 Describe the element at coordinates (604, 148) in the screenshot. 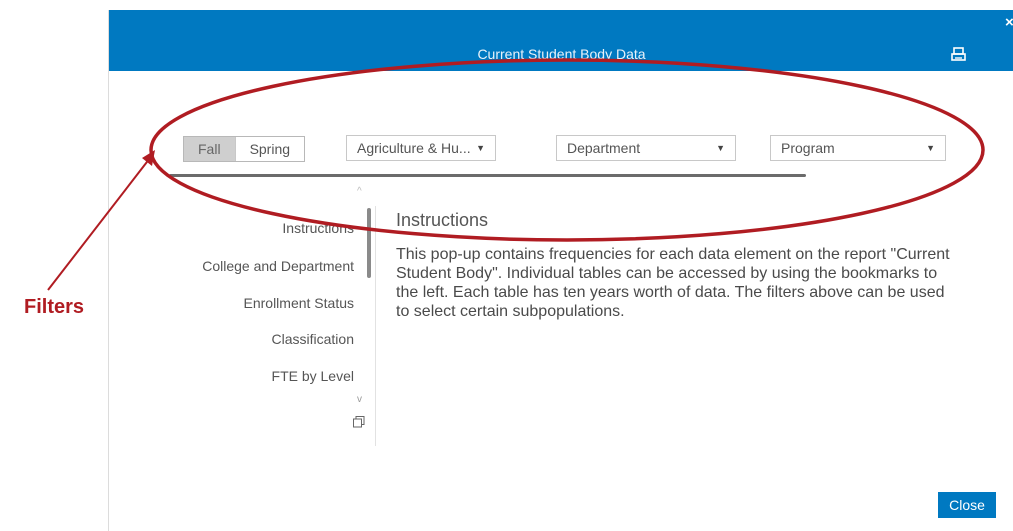

I see `department-select-value: Department` at that location.